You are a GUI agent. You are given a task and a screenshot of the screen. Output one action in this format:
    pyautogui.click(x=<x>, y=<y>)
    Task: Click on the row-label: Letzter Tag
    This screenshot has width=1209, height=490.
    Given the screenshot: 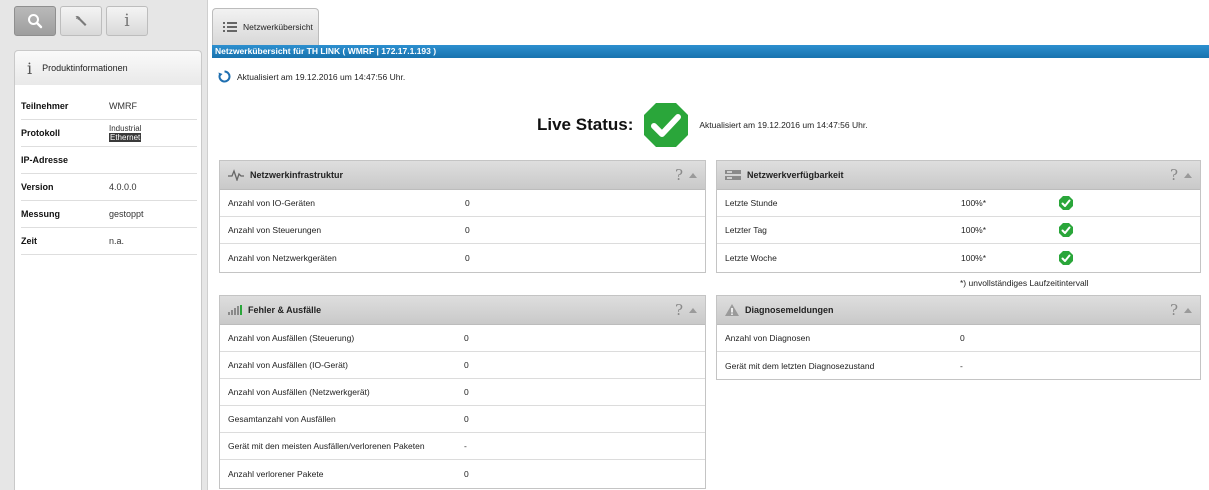 What is the action you would take?
    pyautogui.click(x=746, y=230)
    